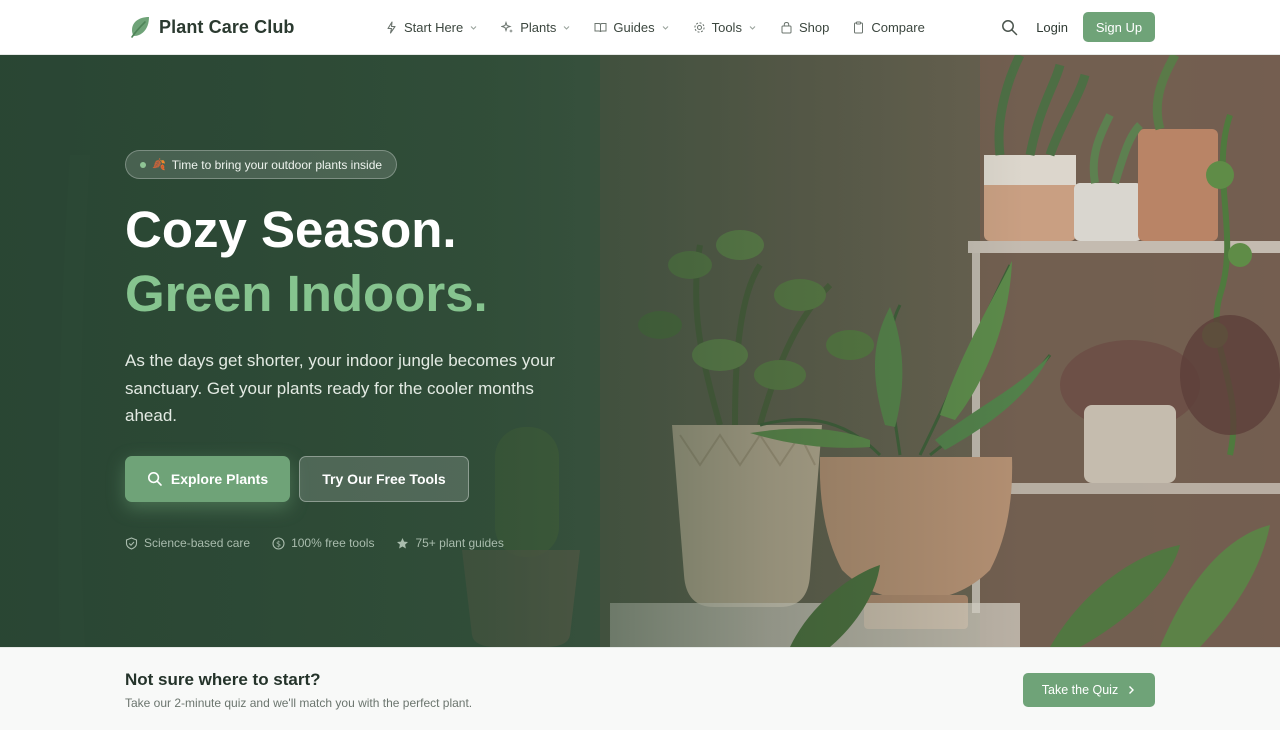 Image resolution: width=1280 pixels, height=730 pixels. What do you see at coordinates (1132, 690) in the screenshot?
I see `chevron-right-icon` at bounding box center [1132, 690].